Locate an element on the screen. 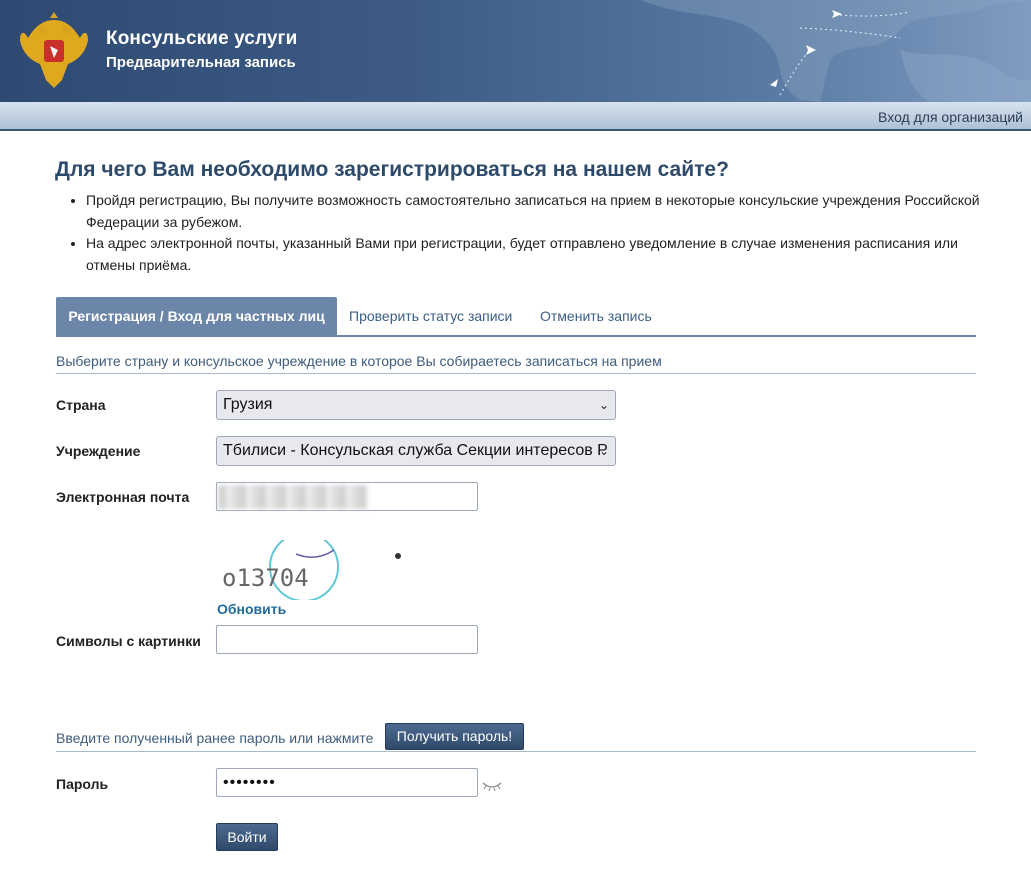 Image resolution: width=1031 pixels, height=876 pixels. captcha-refresh-link: Обновить is located at coordinates (251, 609).